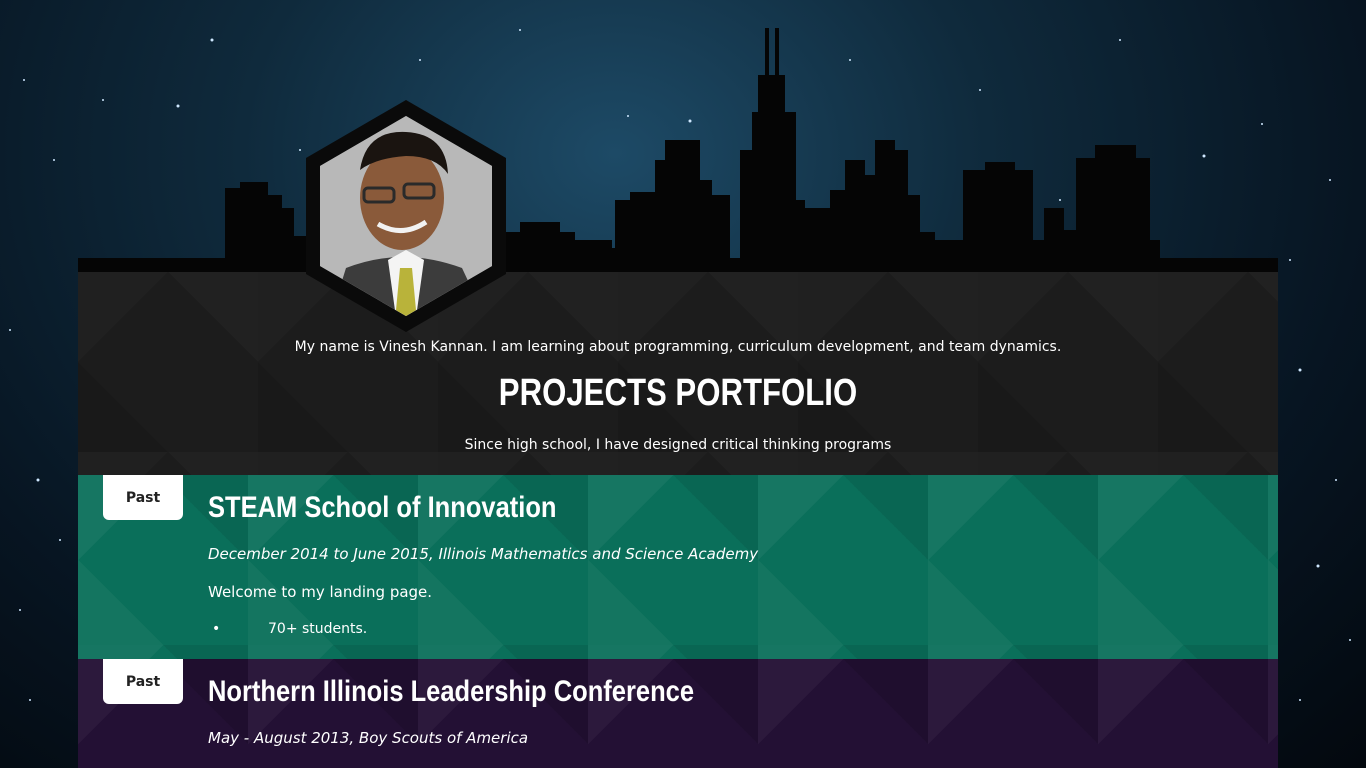 The height and width of the screenshot is (768, 1366). I want to click on project-title: STEAM School of Innovation, so click(382, 508).